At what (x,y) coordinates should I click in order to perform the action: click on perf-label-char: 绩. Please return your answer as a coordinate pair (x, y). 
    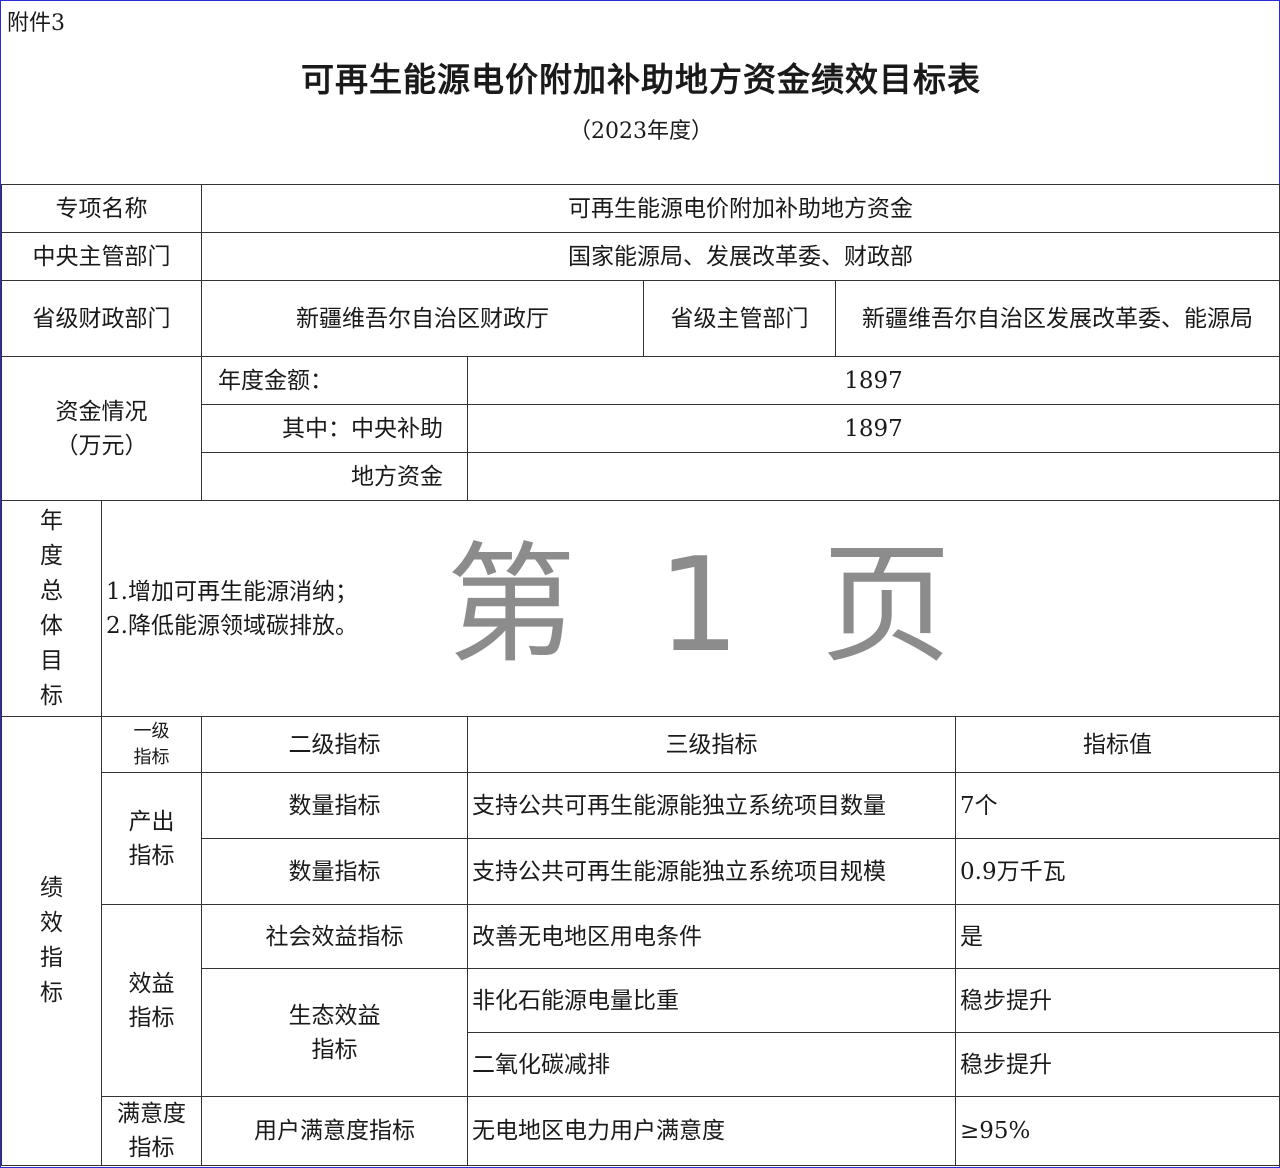
    Looking at the image, I should click on (51, 888).